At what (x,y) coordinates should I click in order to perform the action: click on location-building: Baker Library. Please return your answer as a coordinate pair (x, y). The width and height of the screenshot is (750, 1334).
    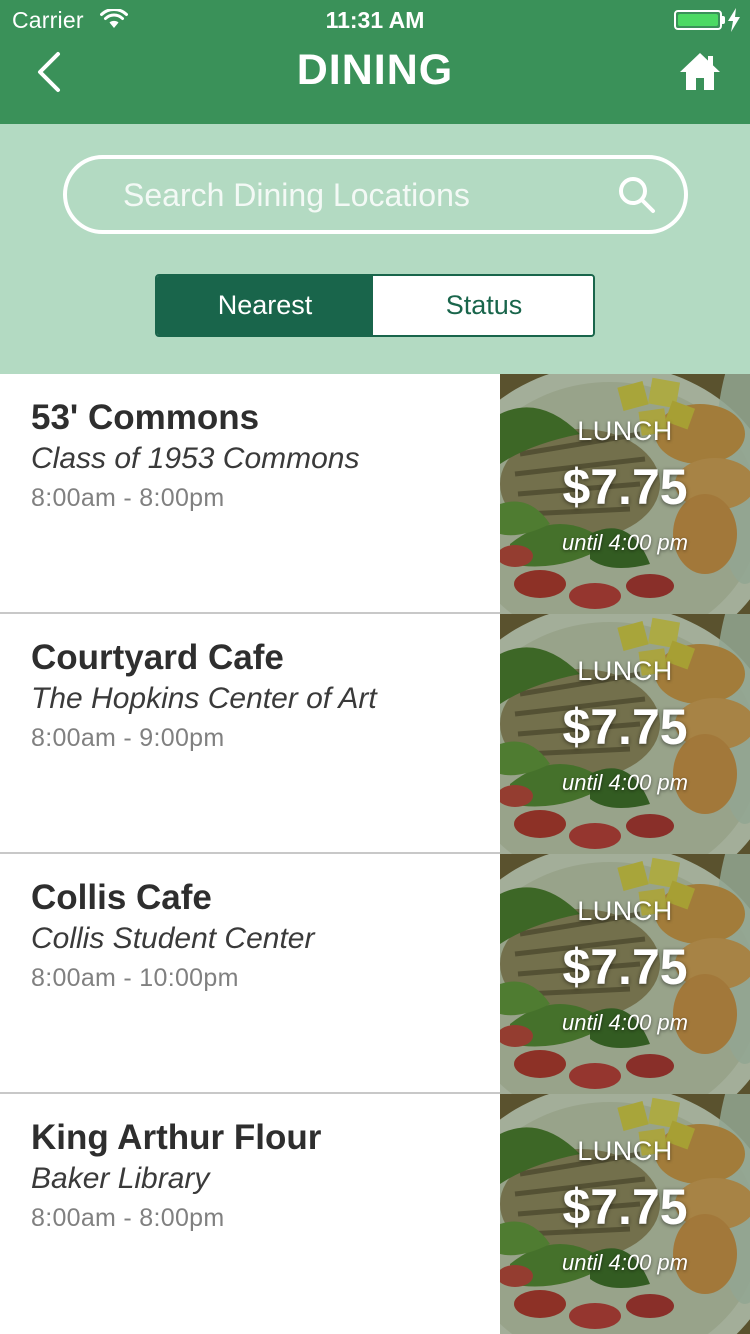
    Looking at the image, I should click on (120, 1178).